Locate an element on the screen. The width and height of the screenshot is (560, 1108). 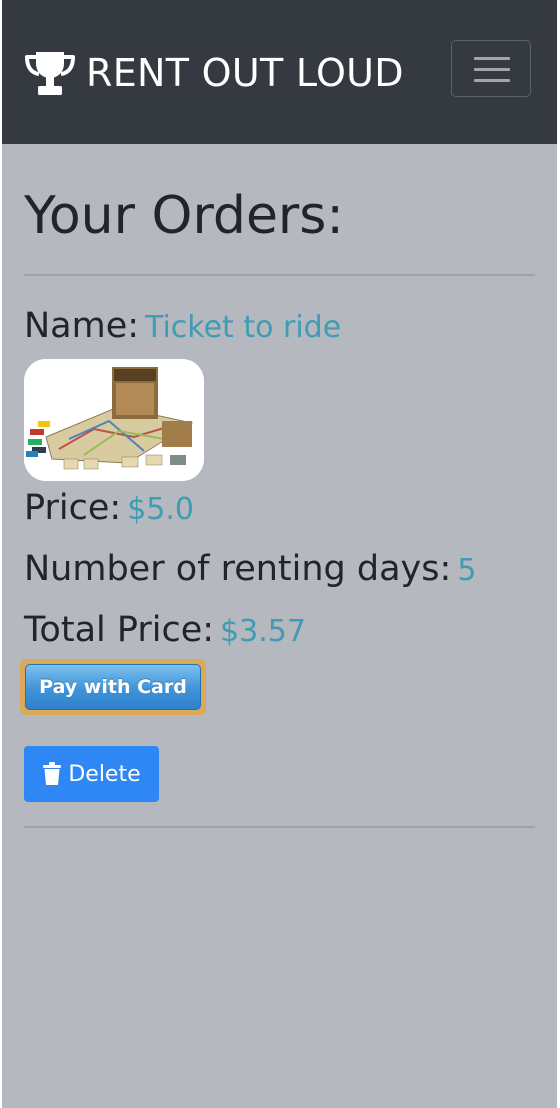
price-value: $5.0 is located at coordinates (160, 509).